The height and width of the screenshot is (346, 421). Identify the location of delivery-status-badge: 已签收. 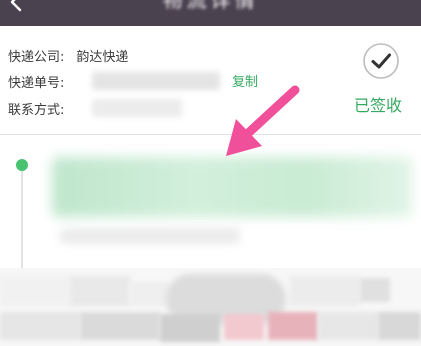
(384, 82).